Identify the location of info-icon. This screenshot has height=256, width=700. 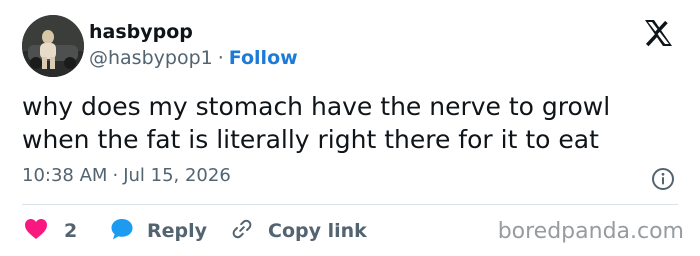
(663, 179).